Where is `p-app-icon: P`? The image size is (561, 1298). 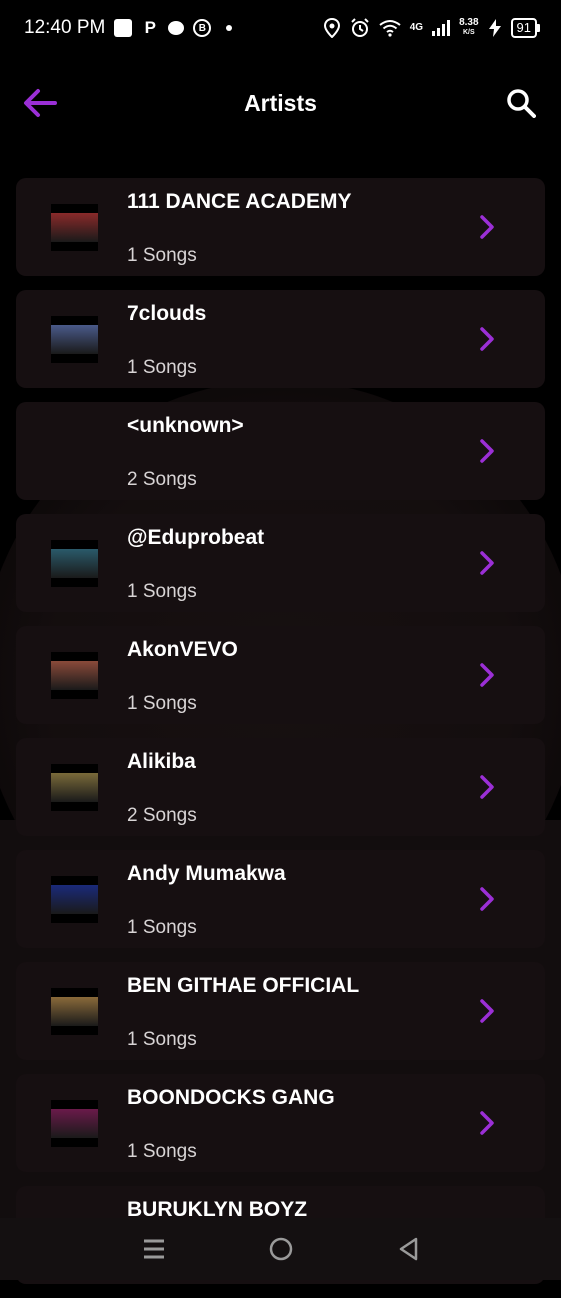 p-app-icon: P is located at coordinates (150, 27).